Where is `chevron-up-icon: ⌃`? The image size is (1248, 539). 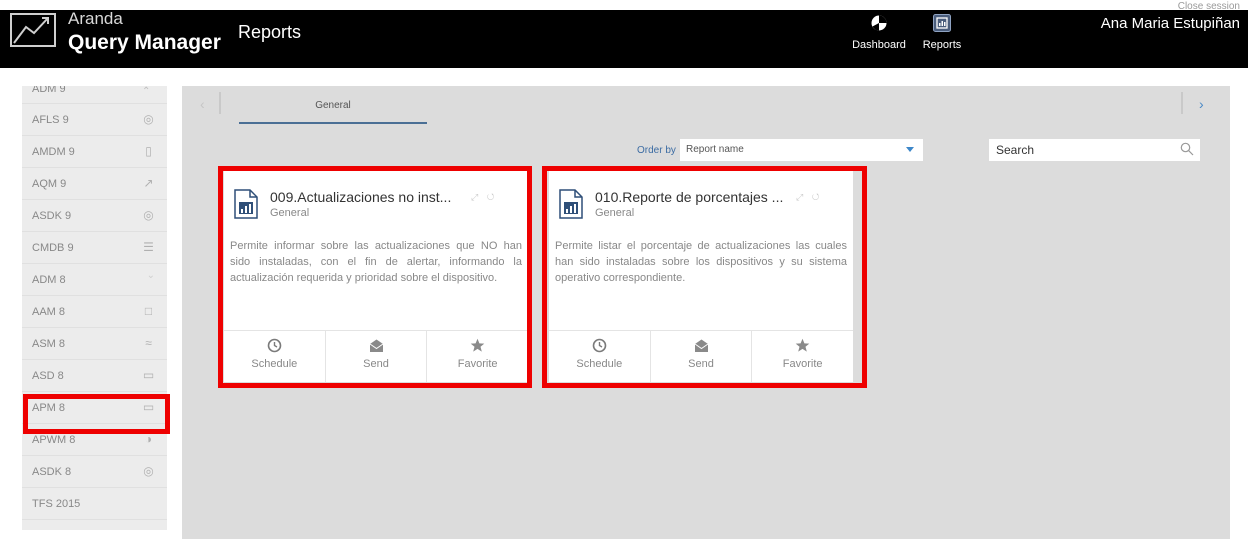 chevron-up-icon: ⌃ is located at coordinates (146, 91).